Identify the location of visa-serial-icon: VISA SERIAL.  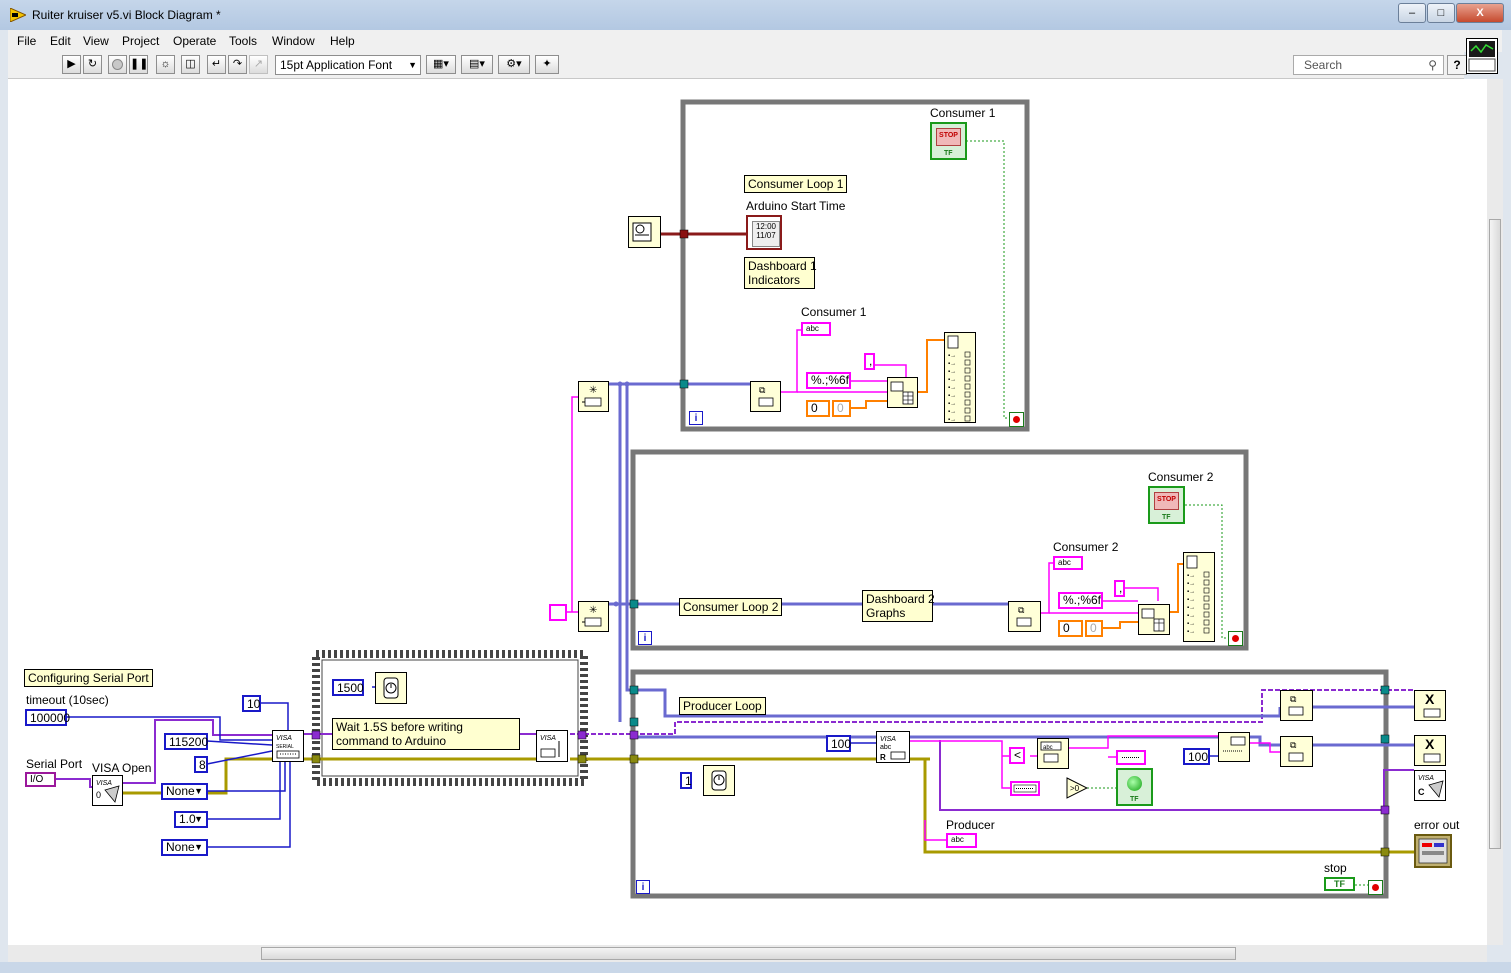
(288, 747).